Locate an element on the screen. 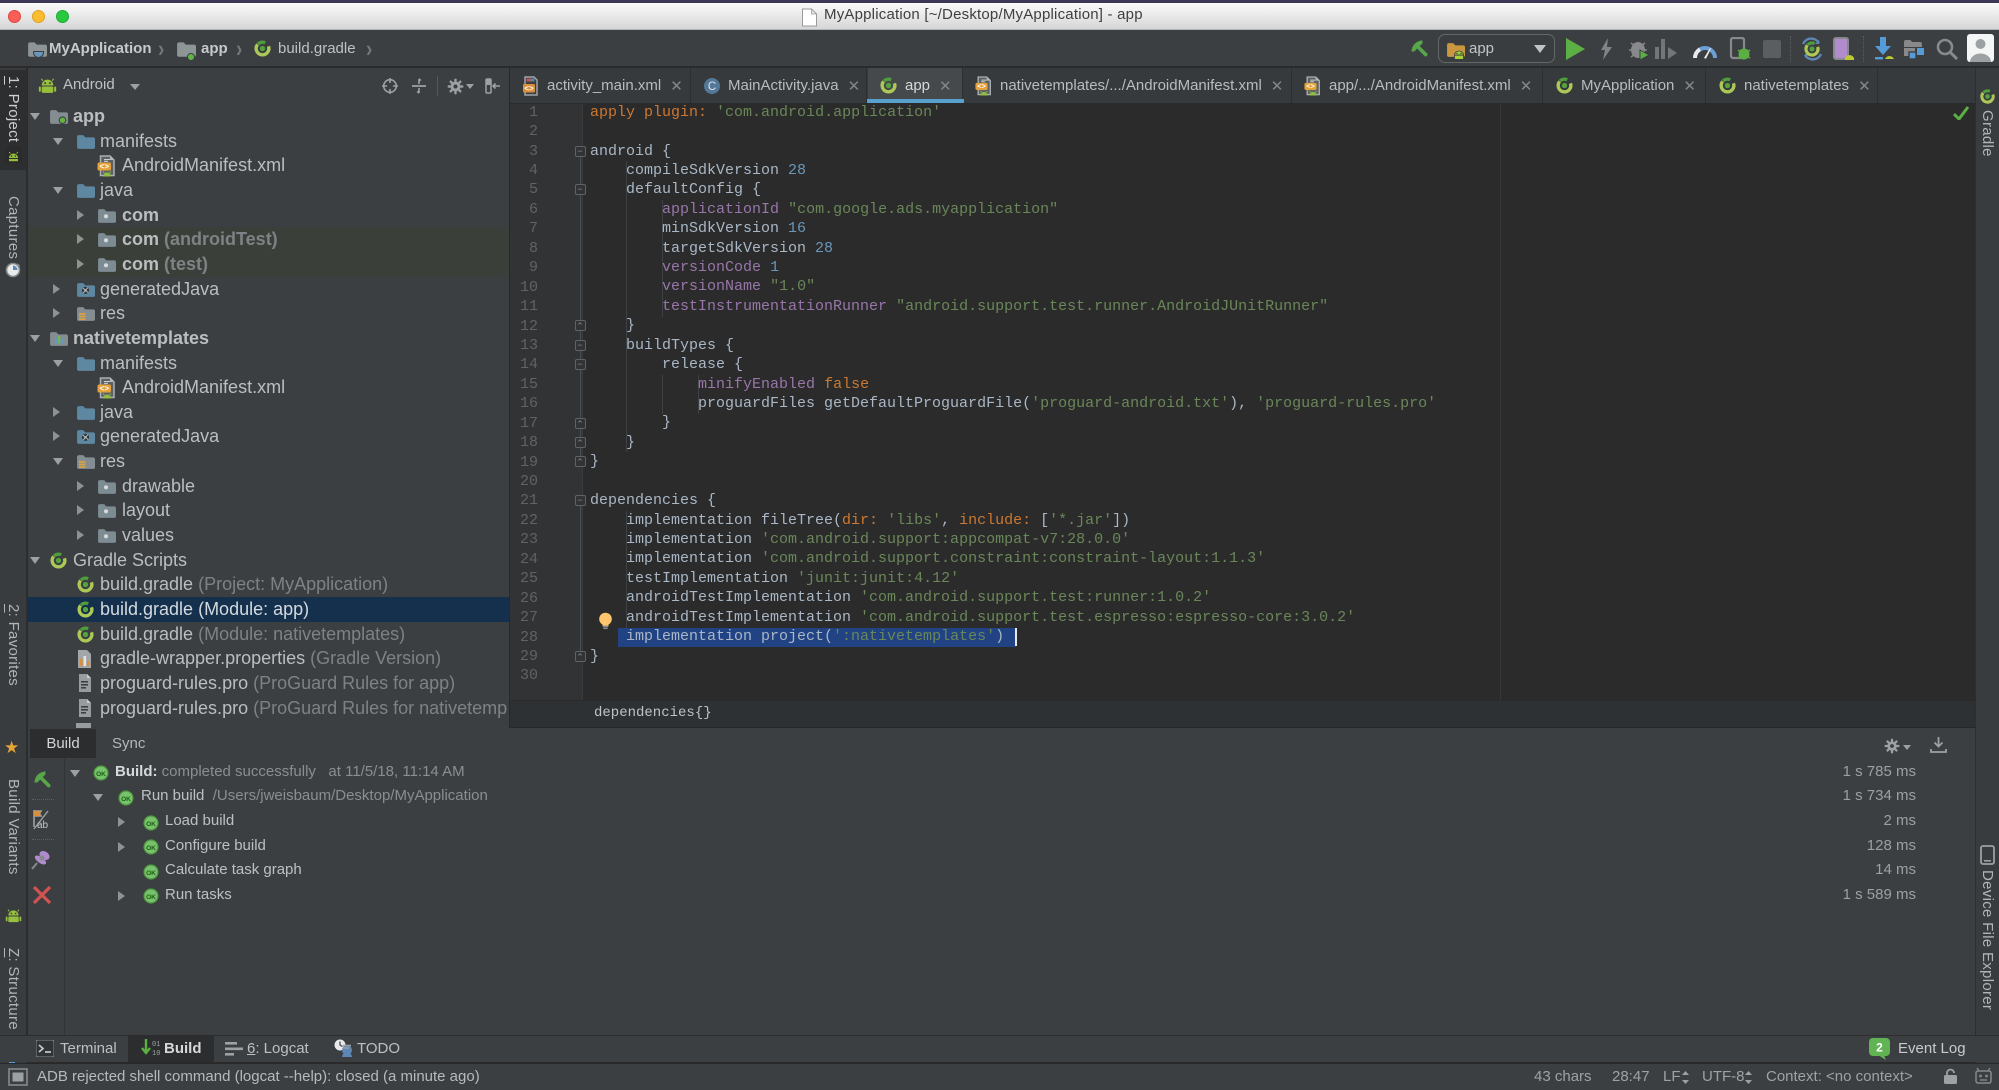  svg-text: 2 is located at coordinates (1879, 1048).